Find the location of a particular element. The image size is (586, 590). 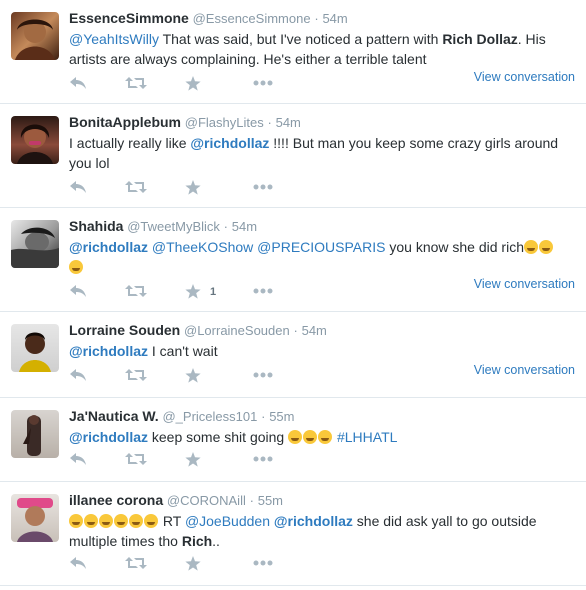

tweet-text: @richdollaz I can't wait is located at coordinates (321, 351).